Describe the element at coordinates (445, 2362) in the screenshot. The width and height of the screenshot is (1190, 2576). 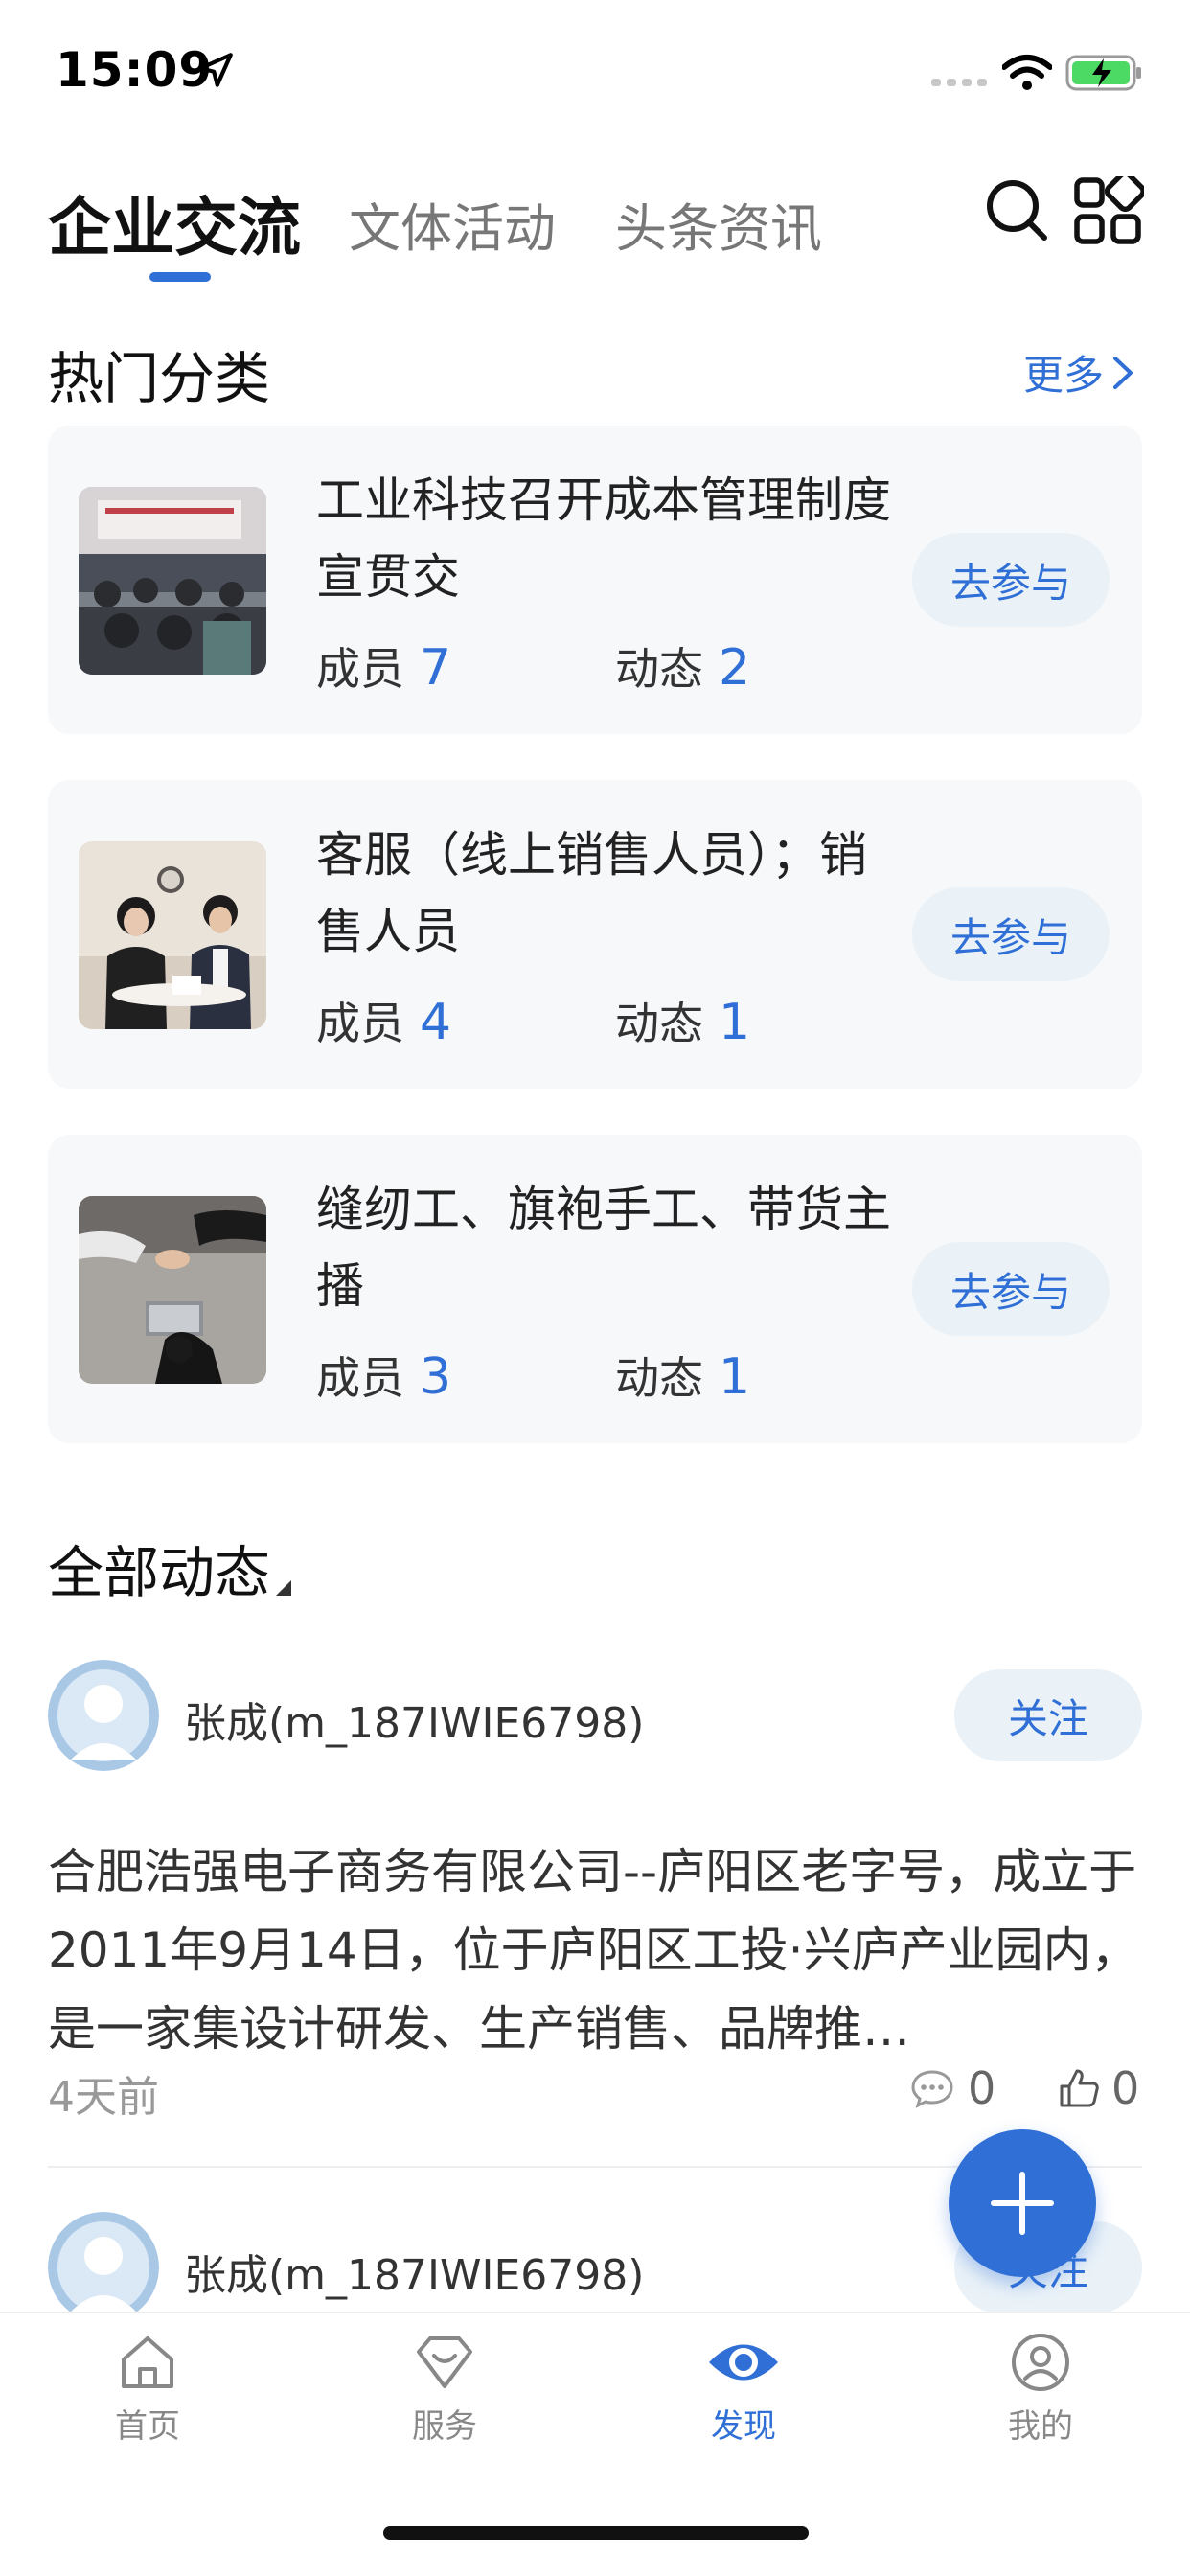
I see `diamond-icon` at that location.